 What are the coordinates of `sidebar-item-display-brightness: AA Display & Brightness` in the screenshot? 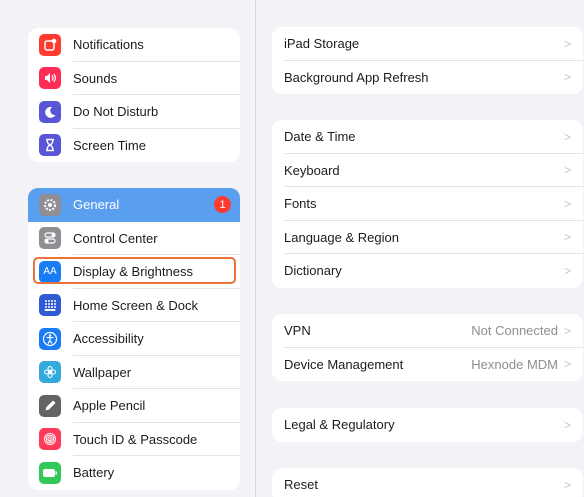 It's located at (134, 272).